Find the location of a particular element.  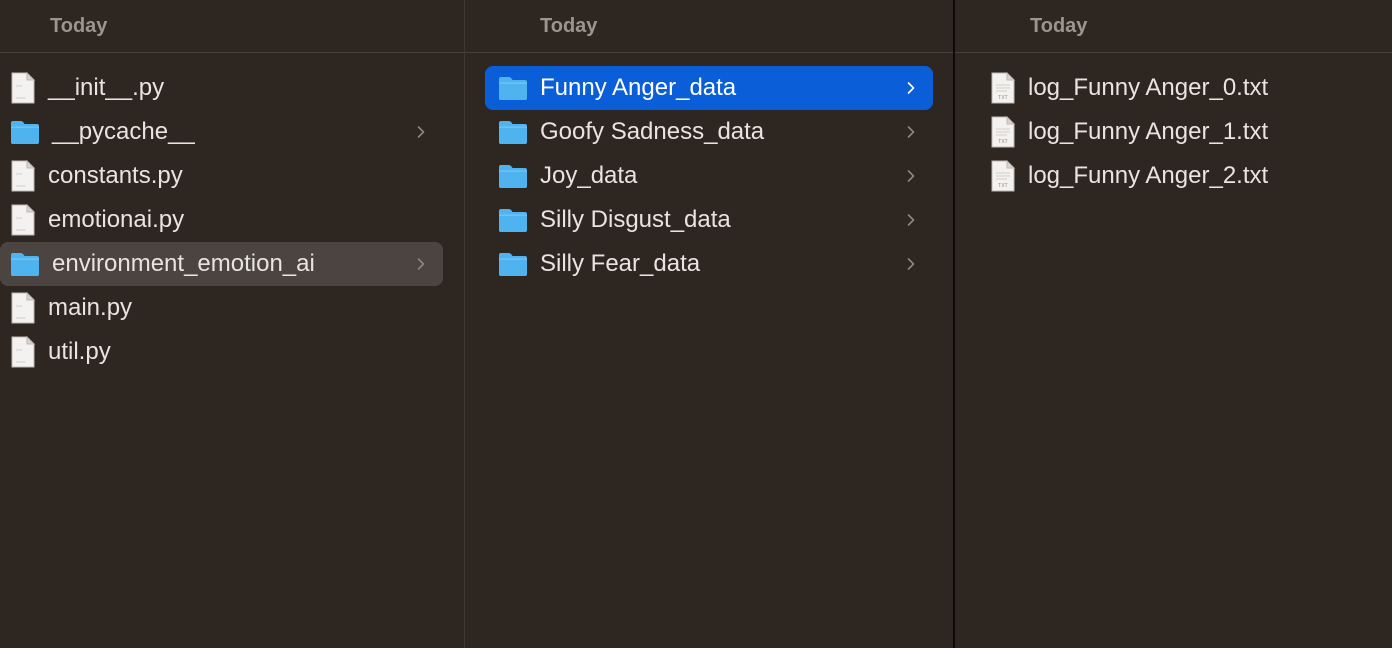

item-label: util.py is located at coordinates (79, 351).